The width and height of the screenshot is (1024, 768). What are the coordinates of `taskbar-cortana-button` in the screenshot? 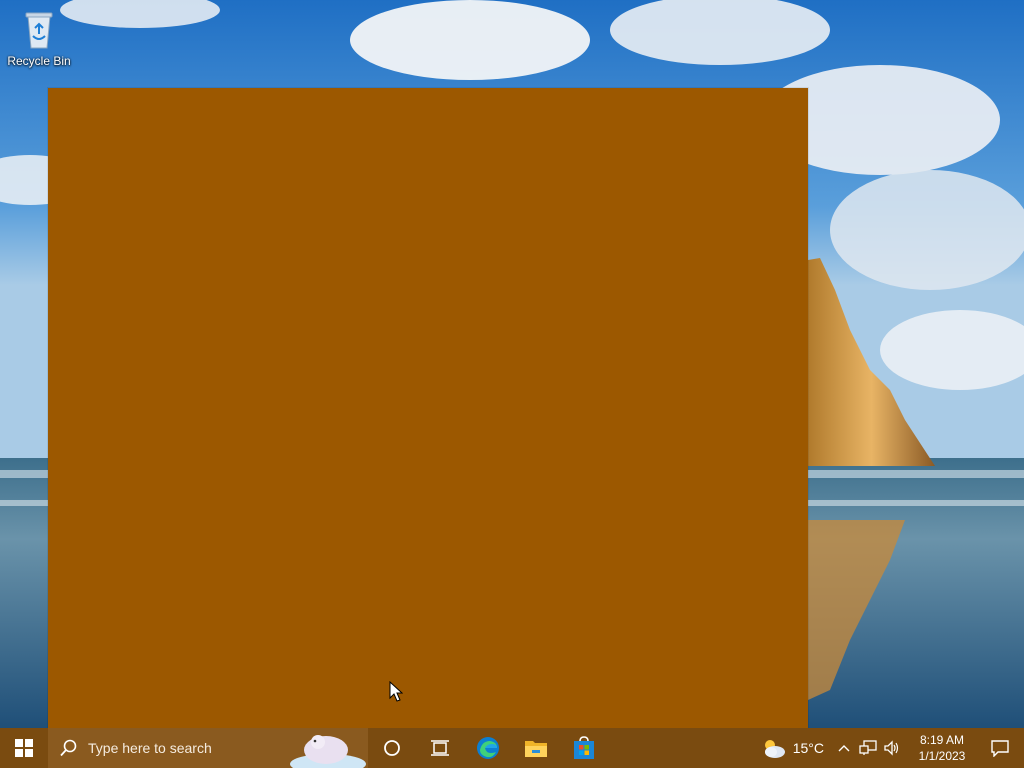 It's located at (392, 748).